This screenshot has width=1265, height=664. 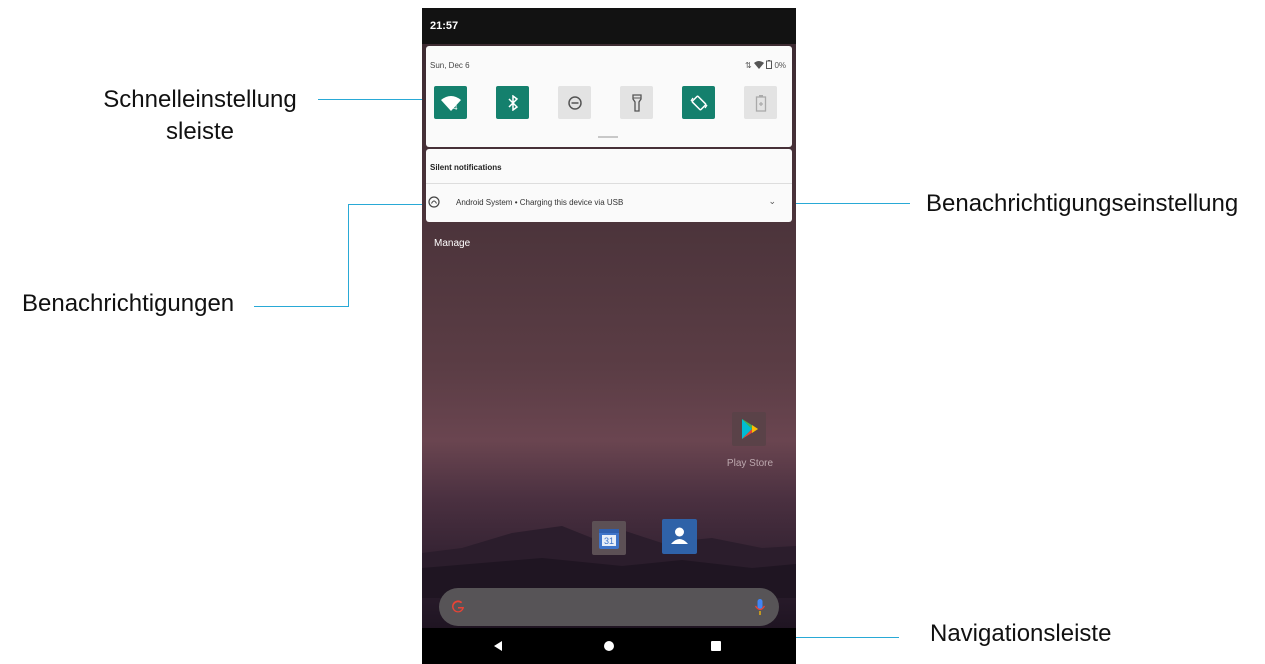 What do you see at coordinates (301, 306) in the screenshot?
I see `callout-line-notifications-h1` at bounding box center [301, 306].